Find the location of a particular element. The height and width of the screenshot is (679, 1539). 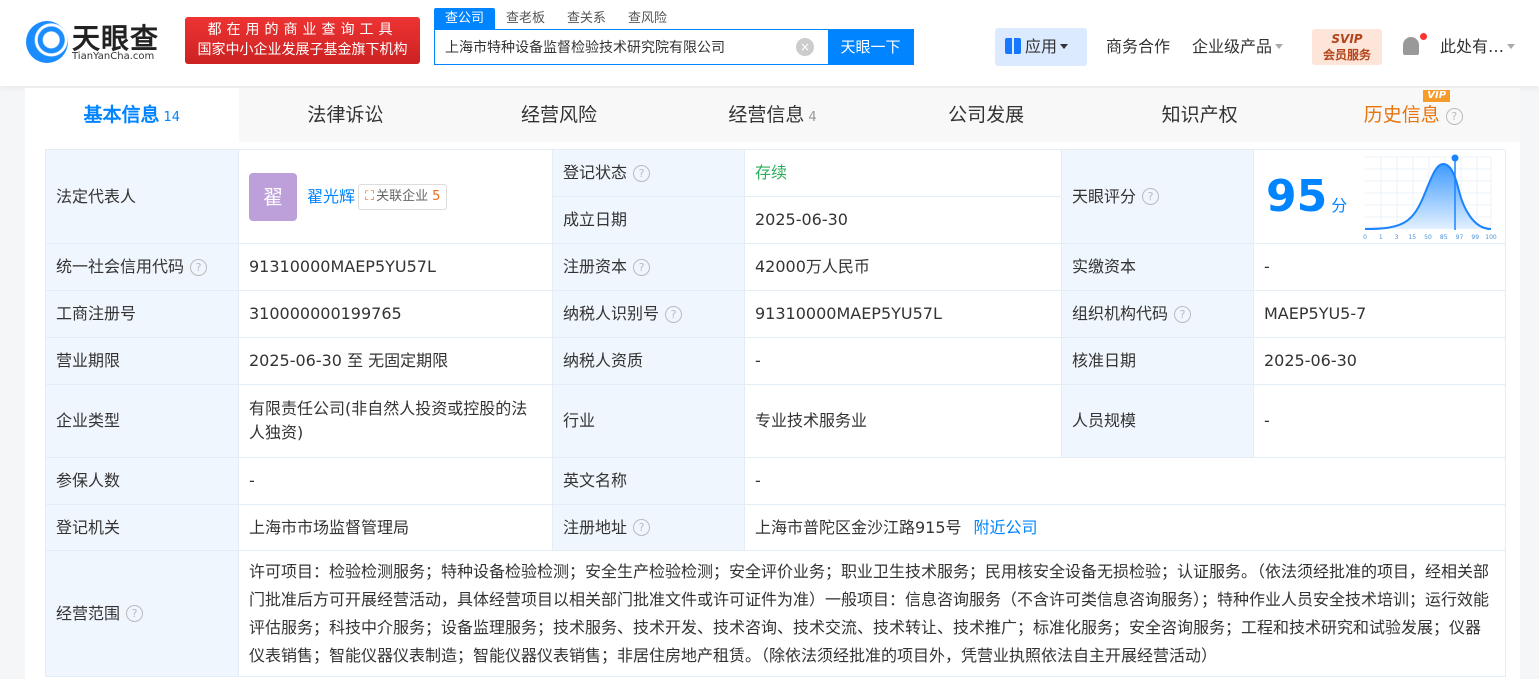

search-tab-company: 查公司 is located at coordinates (465, 19).